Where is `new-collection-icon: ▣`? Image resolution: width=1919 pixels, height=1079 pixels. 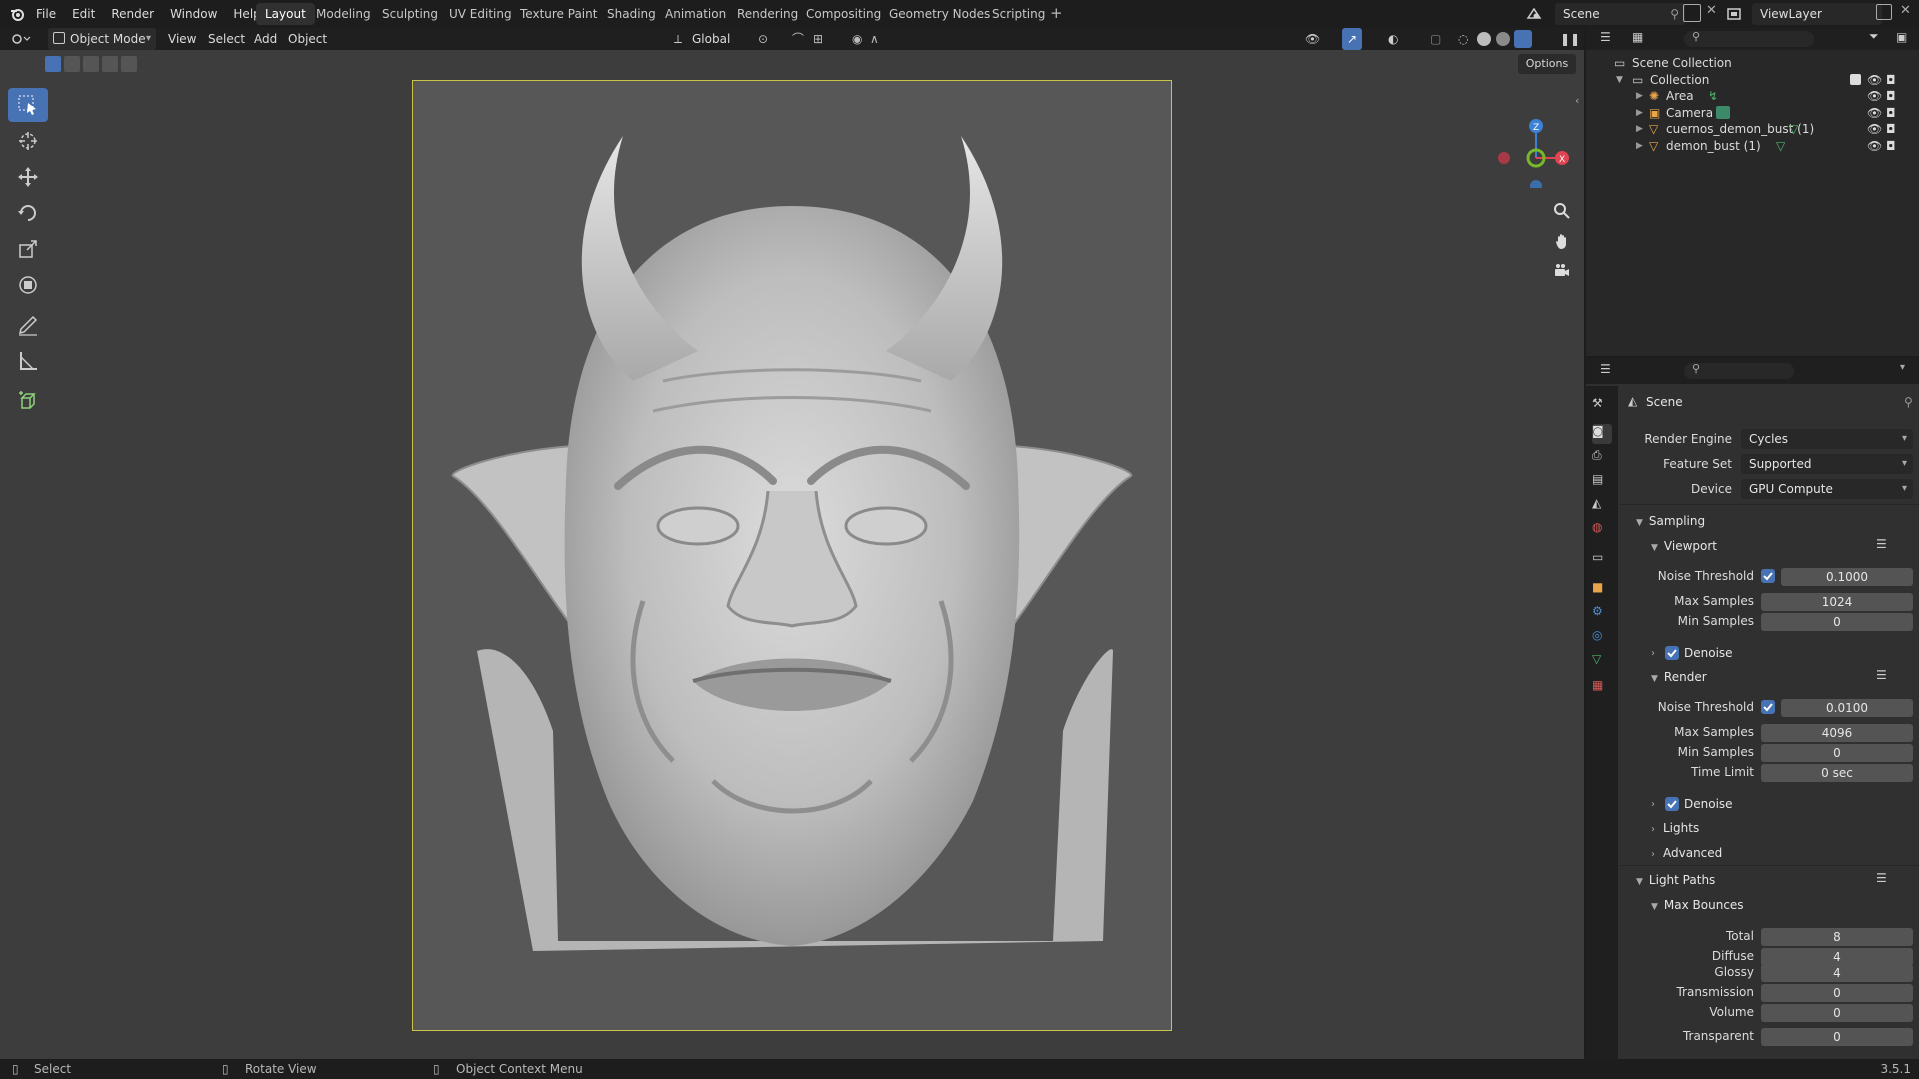
new-collection-icon: ▣ is located at coordinates (1901, 37).